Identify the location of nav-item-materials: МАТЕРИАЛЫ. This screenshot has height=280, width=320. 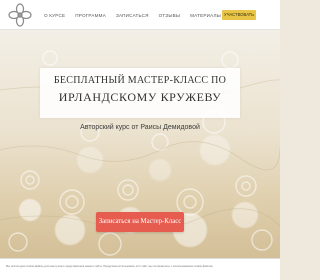
(205, 15).